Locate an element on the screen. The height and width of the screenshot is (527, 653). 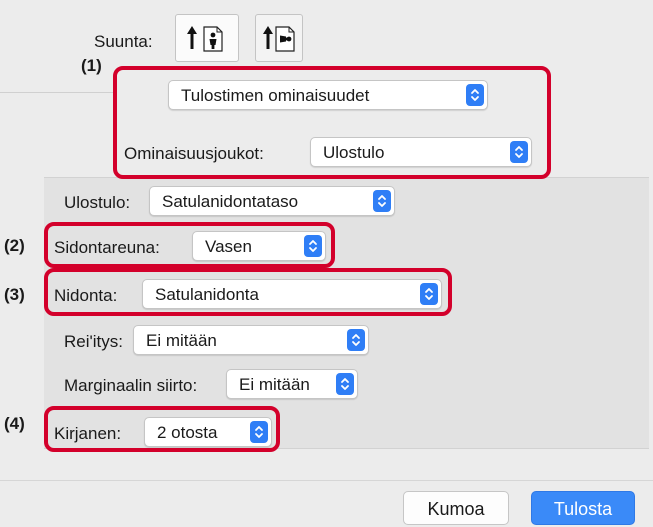
output-popup: Satulanidontataso is located at coordinates (272, 201).